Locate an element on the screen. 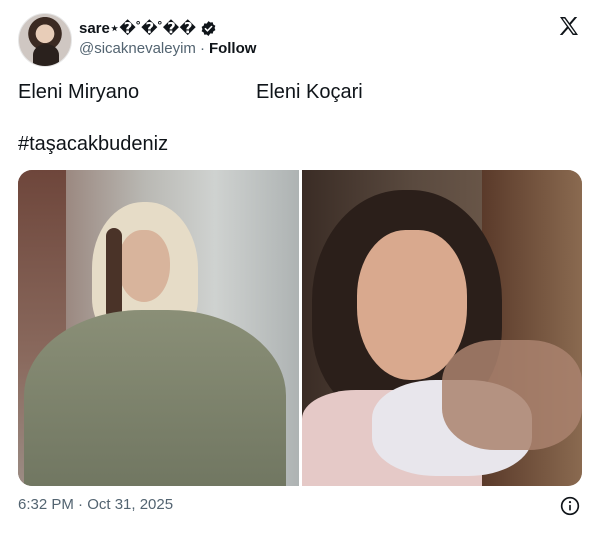 This screenshot has width=600, height=536. photo-hair is located at coordinates (114, 274).